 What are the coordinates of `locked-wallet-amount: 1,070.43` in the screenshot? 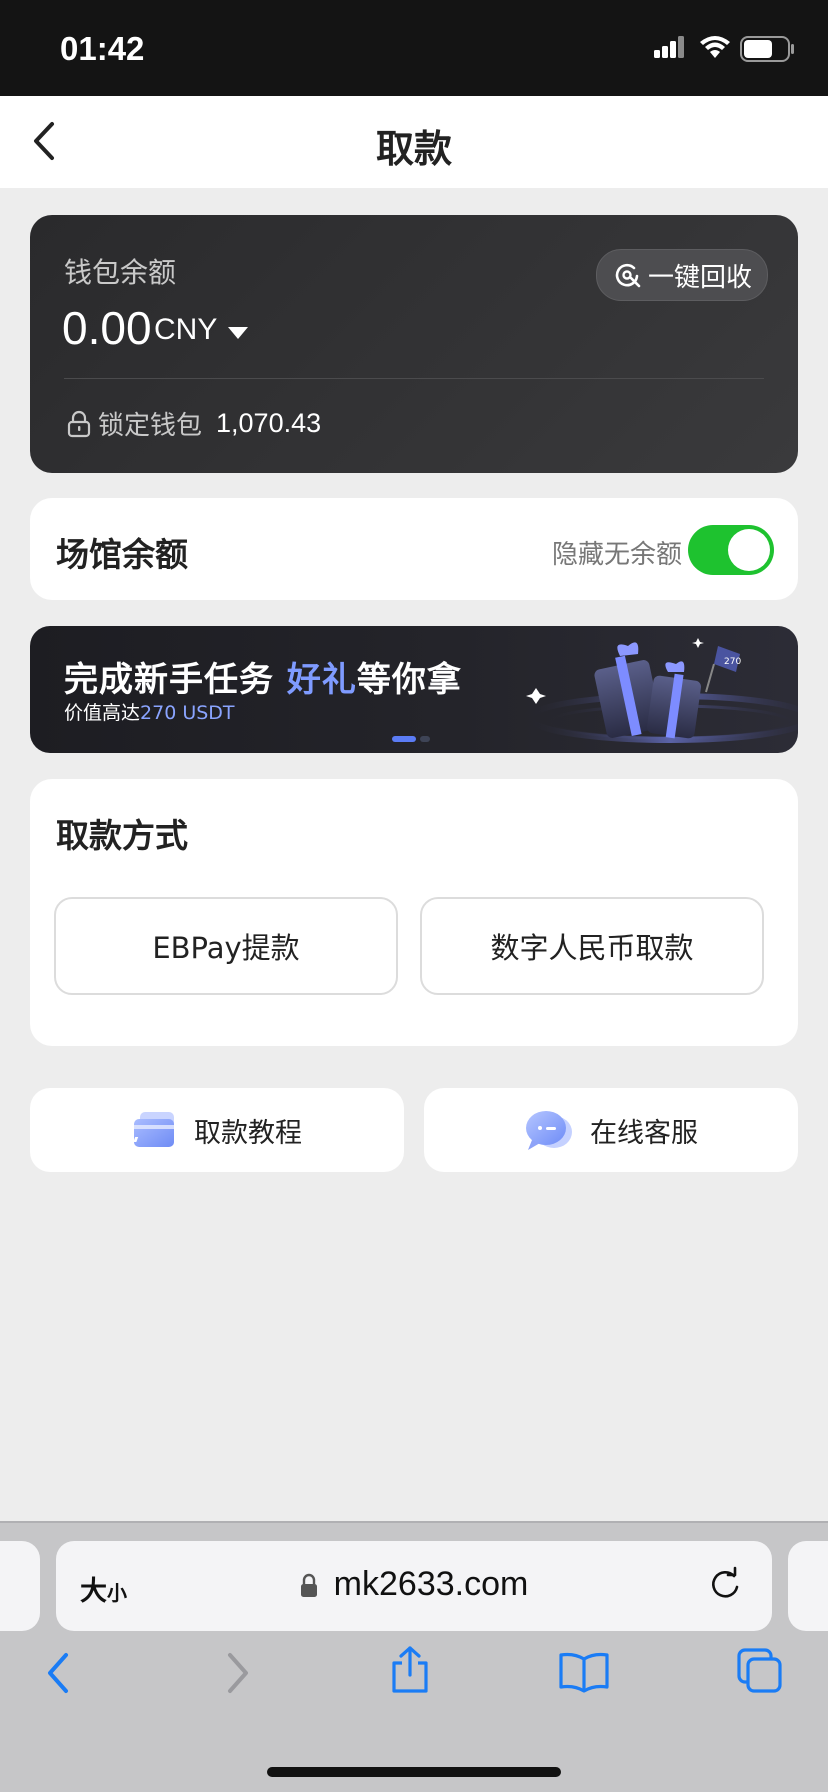 It's located at (269, 423).